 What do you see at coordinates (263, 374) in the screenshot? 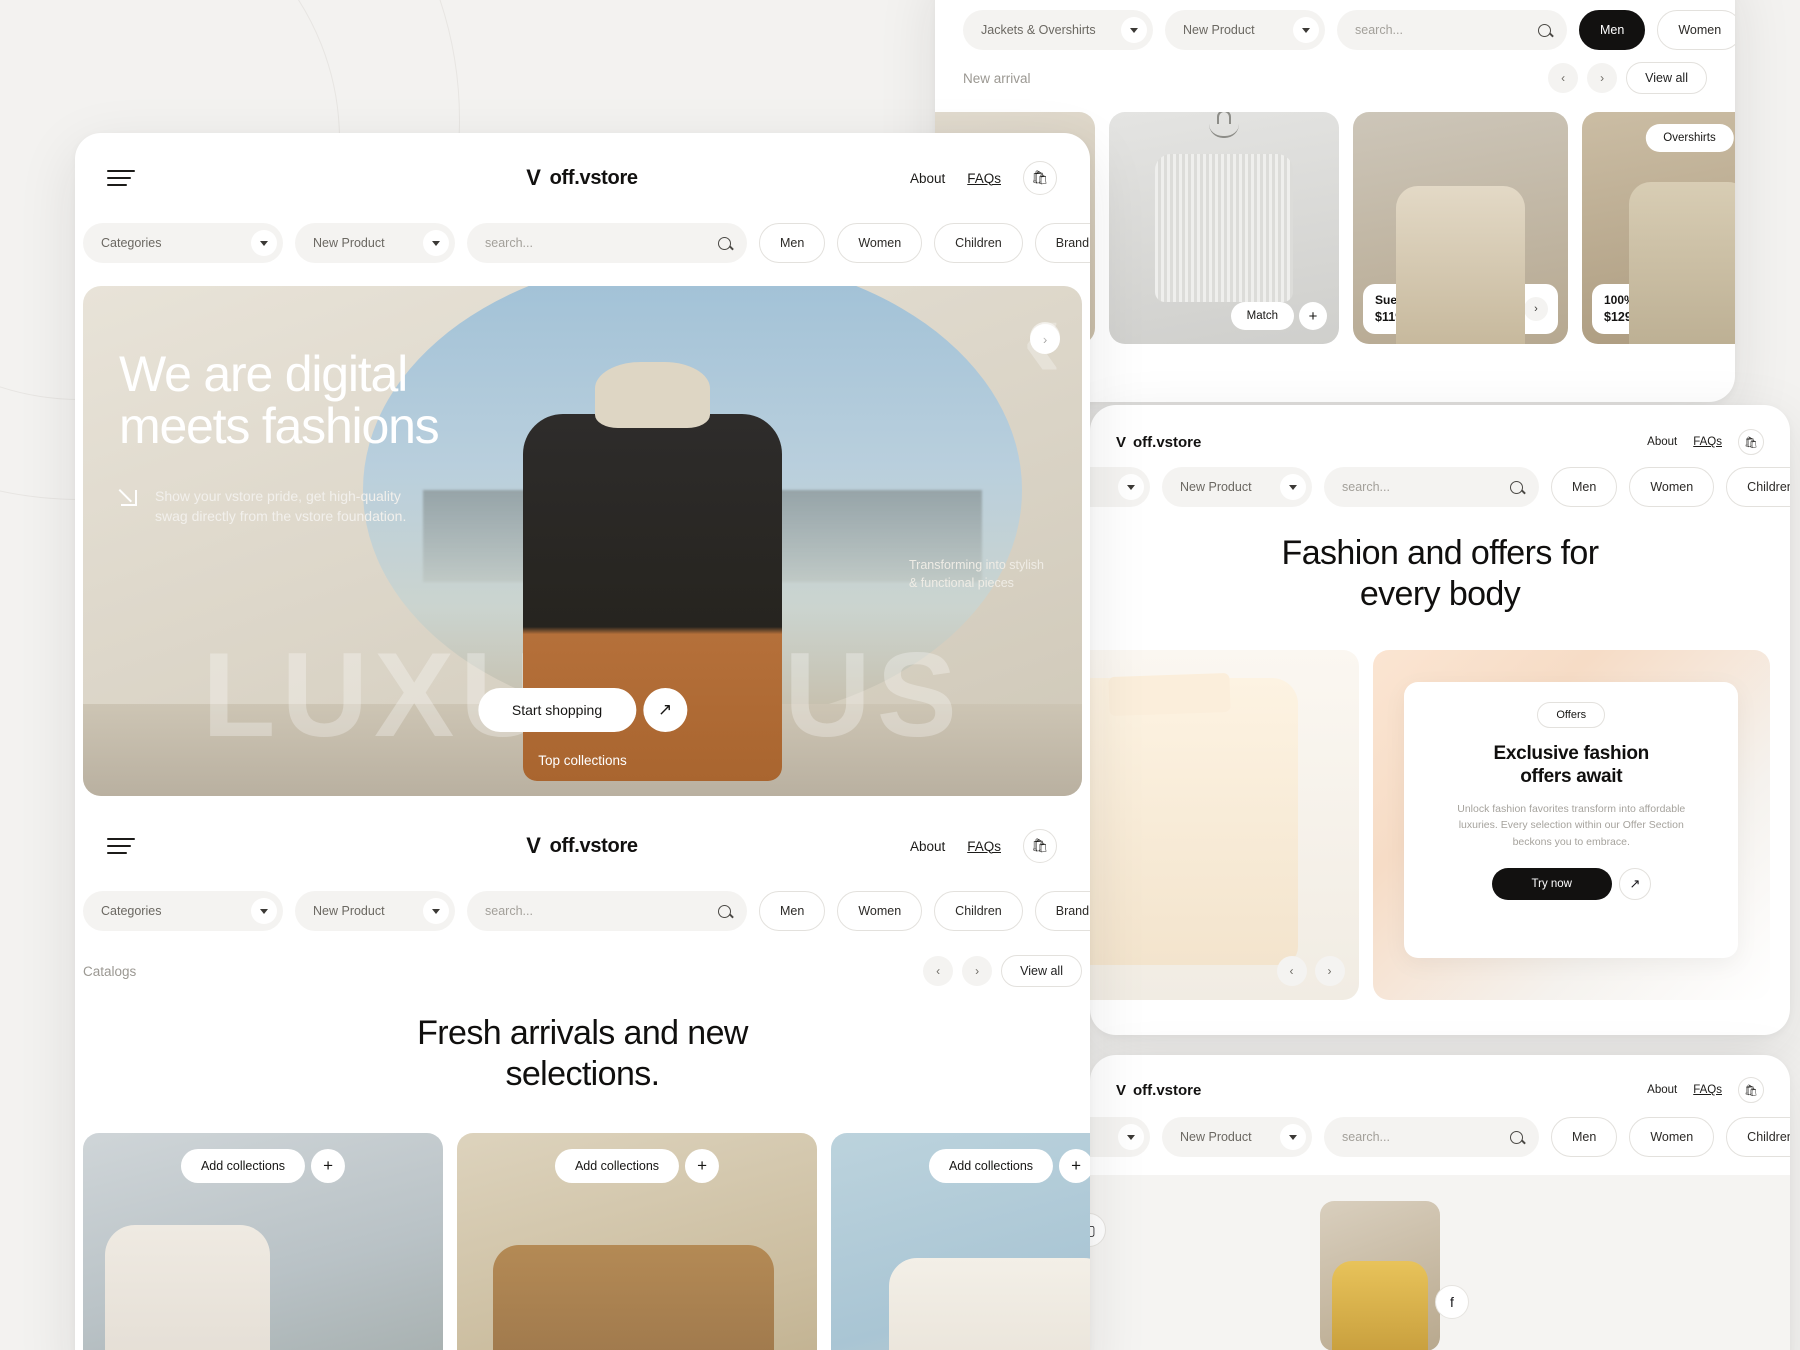
I see `hero-title-line1: We are digital` at bounding box center [263, 374].